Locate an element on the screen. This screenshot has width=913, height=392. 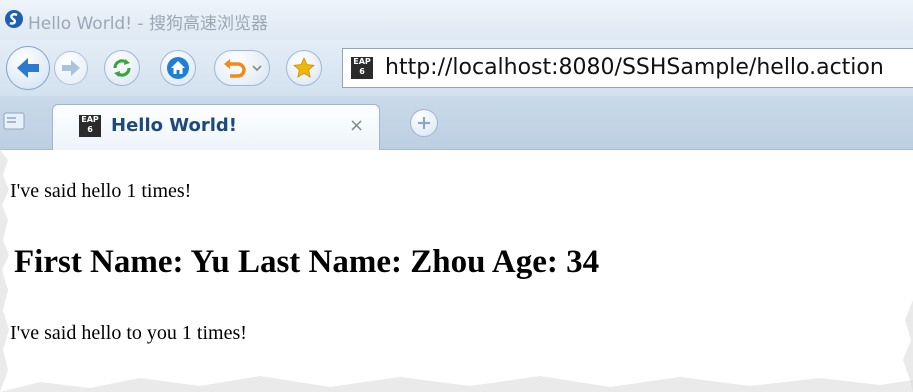
back-arrow-icon is located at coordinates (28, 68).